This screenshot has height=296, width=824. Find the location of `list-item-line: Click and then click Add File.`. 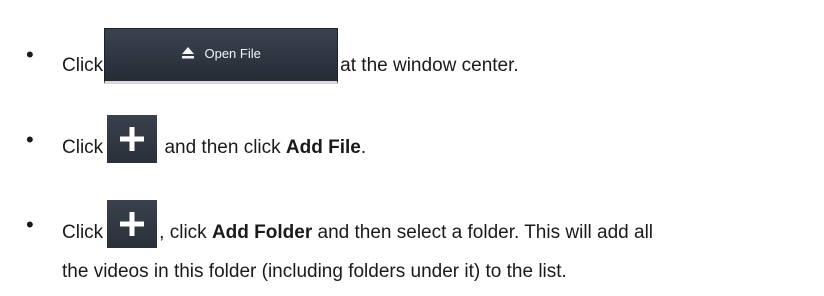

list-item-line: Click and then click Add File. is located at coordinates (214, 143).